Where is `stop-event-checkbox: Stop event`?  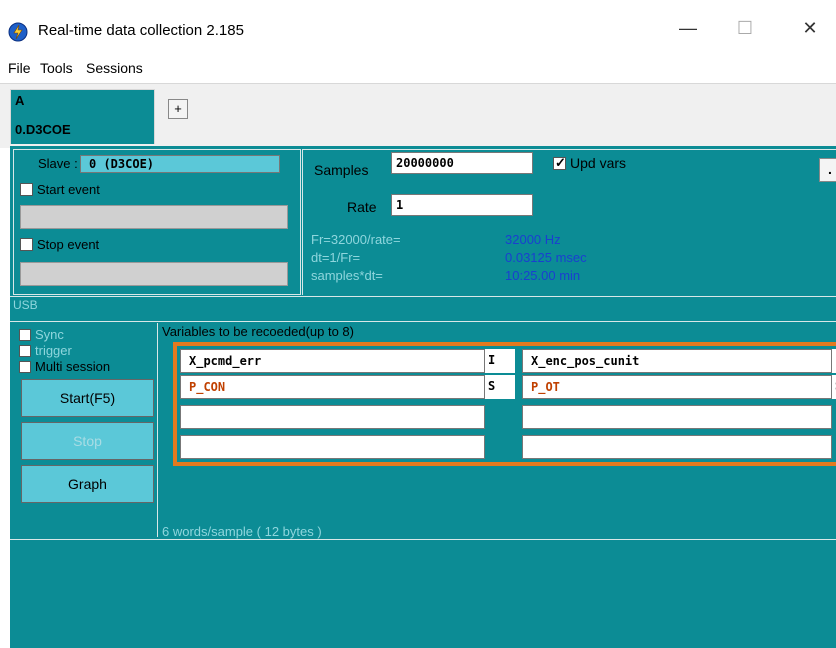
stop-event-checkbox: Stop event is located at coordinates (59, 244).